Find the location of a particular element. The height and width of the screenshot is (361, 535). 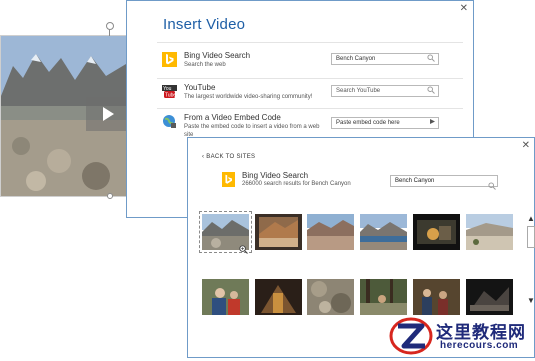

watermark-domain: herecours.com is located at coordinates (479, 345).